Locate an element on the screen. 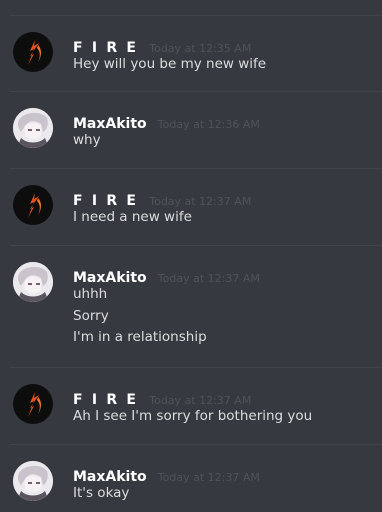 The image size is (382, 512). message-timestamp: Today at 12:37 AM is located at coordinates (208, 477).